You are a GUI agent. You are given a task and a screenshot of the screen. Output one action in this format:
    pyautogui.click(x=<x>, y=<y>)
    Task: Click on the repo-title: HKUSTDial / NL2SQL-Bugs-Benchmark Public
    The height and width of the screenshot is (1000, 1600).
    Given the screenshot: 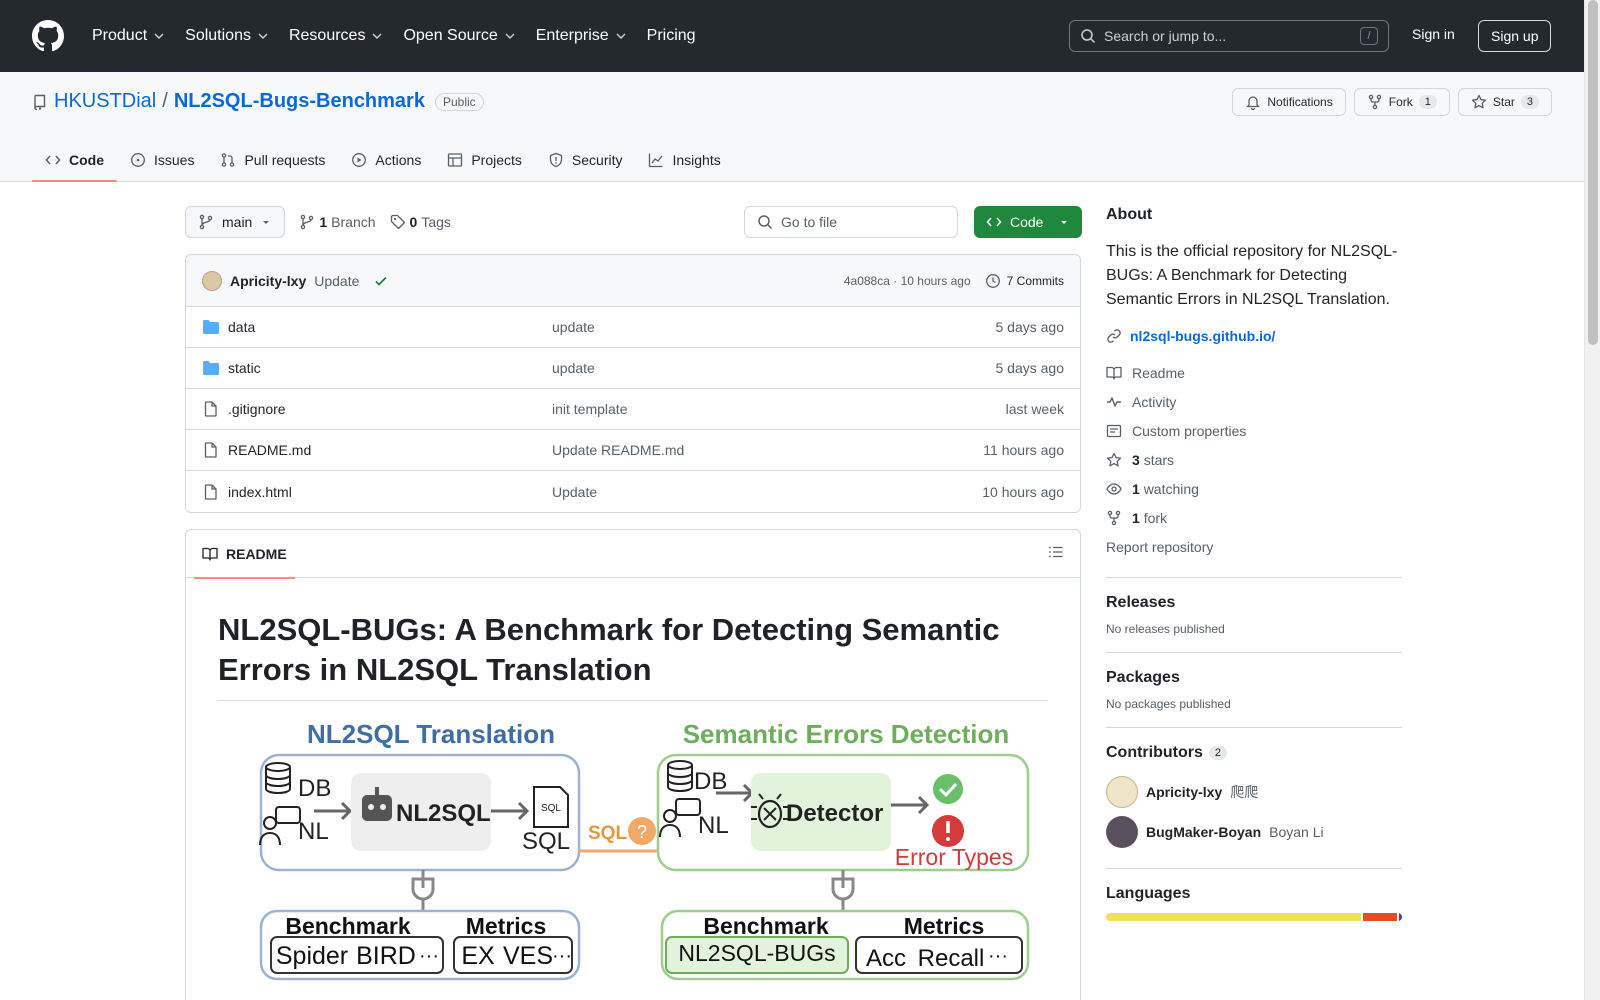 What is the action you would take?
    pyautogui.click(x=258, y=101)
    